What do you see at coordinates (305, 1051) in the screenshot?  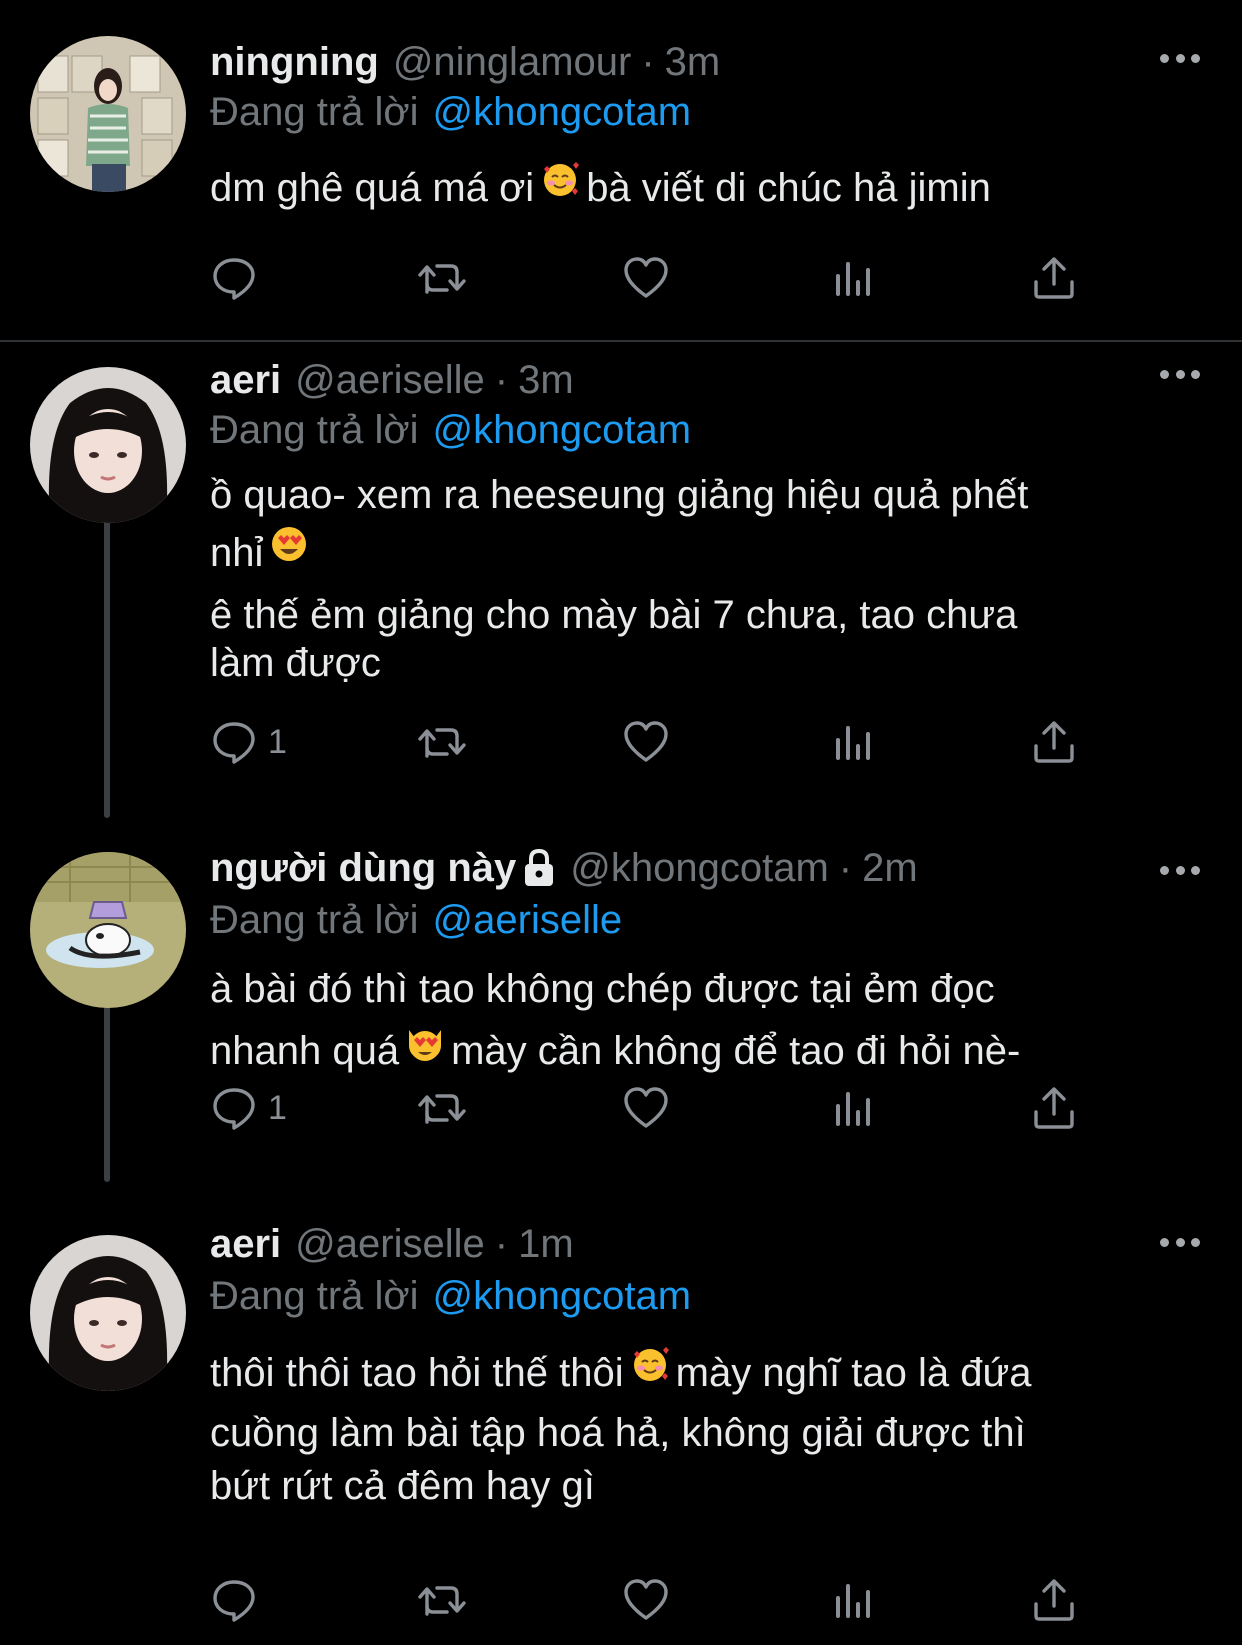 I see `text-segment: nhanh quá` at bounding box center [305, 1051].